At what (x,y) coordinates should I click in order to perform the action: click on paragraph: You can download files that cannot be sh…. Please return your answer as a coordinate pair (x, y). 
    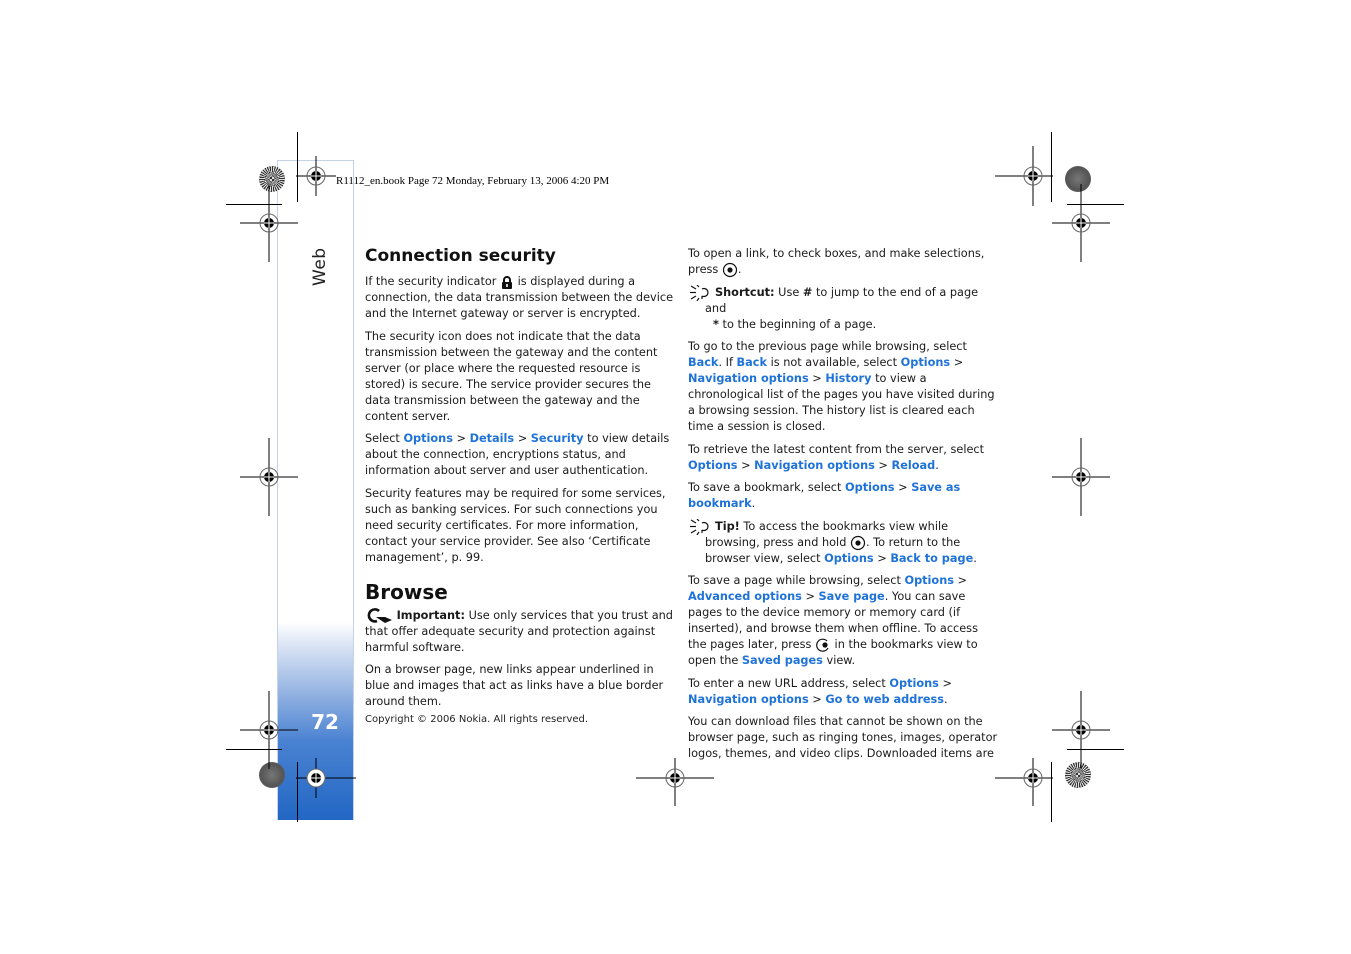
    Looking at the image, I should click on (843, 737).